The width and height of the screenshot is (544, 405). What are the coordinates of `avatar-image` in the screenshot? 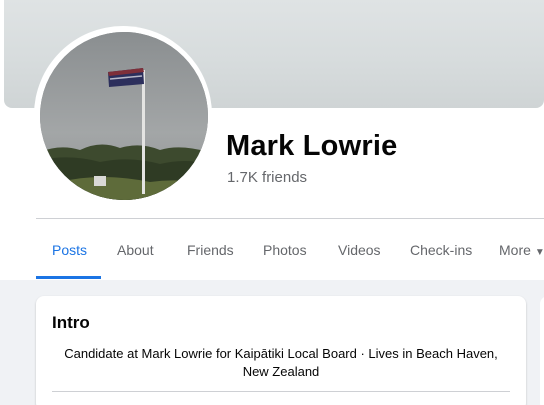 It's located at (124, 116).